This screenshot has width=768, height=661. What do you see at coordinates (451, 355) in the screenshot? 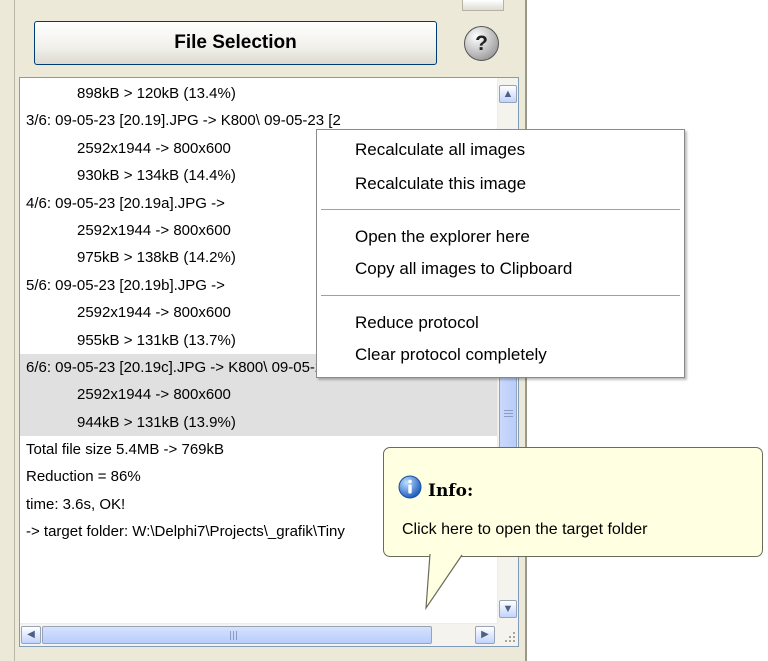
I see `menu-clear-protocol: Clear protocol completely` at bounding box center [451, 355].